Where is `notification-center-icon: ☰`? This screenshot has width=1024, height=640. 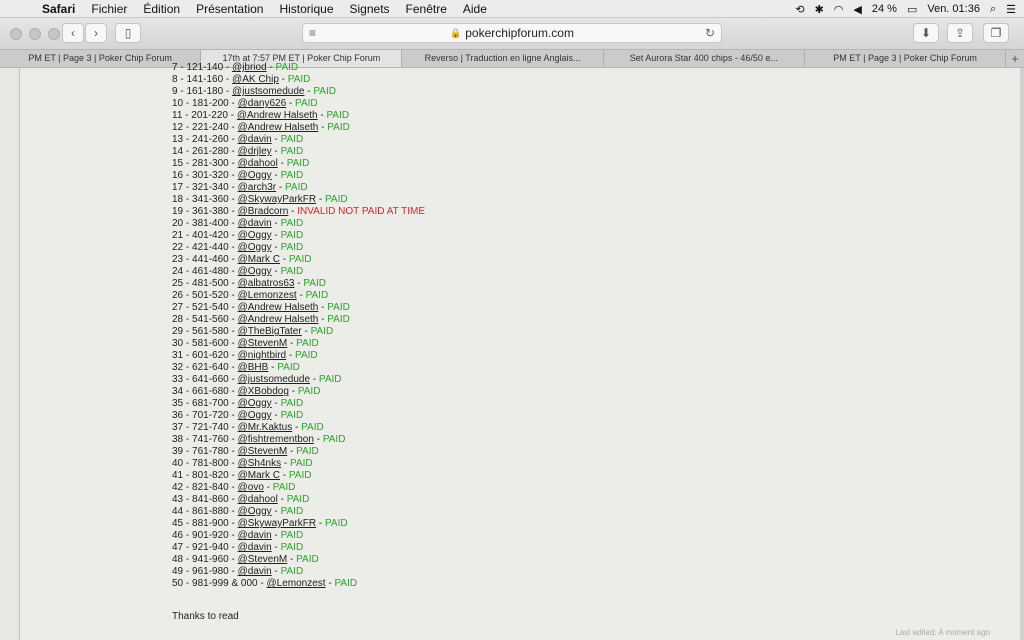 notification-center-icon: ☰ is located at coordinates (1011, 9).